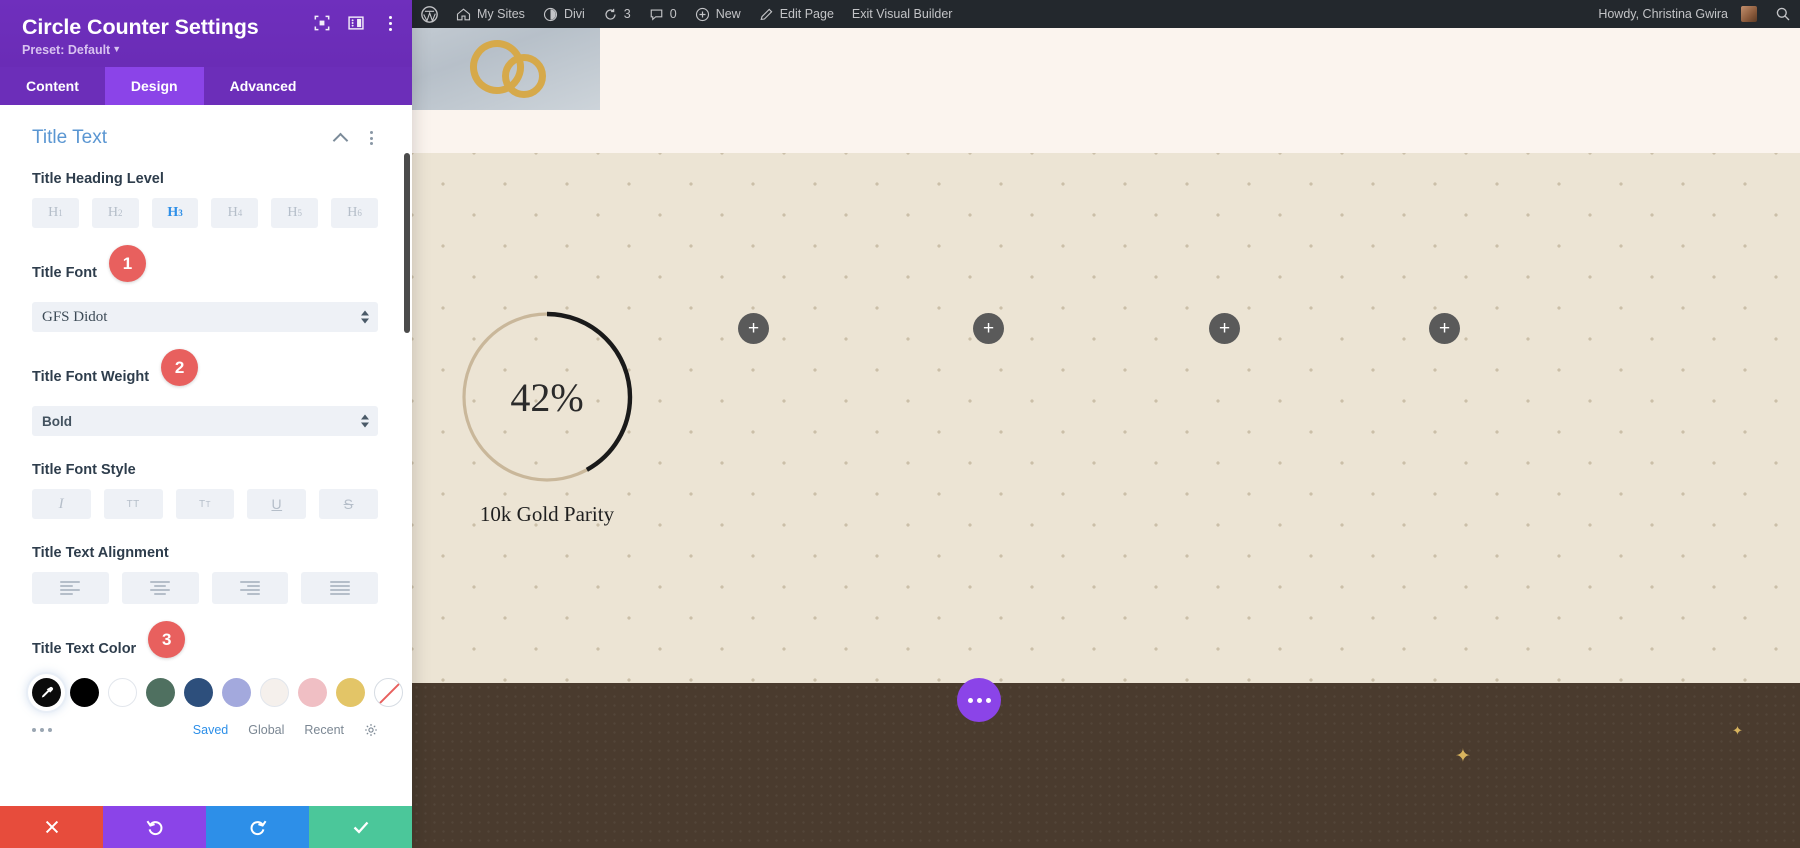 This screenshot has width=1800, height=848. What do you see at coordinates (98, 179) in the screenshot?
I see `field-label-text: Title Heading Level` at bounding box center [98, 179].